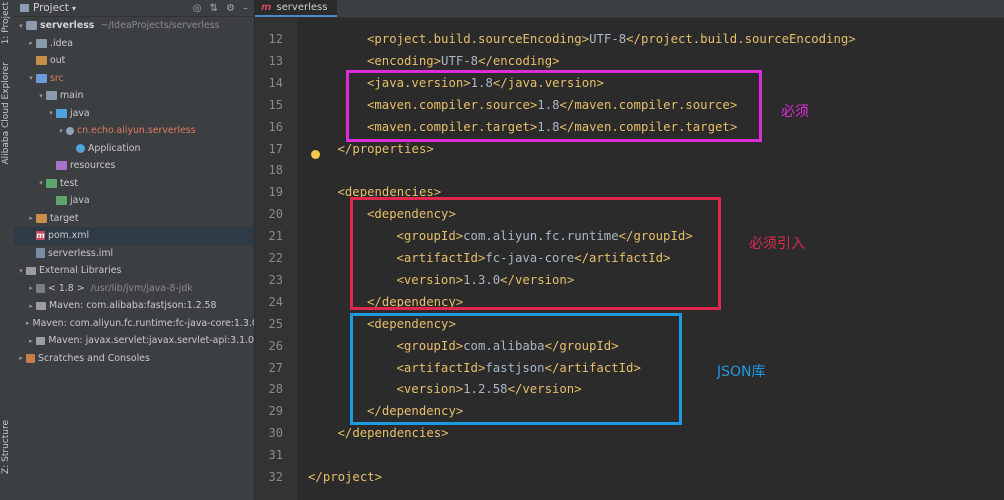 The width and height of the screenshot is (1004, 500). Describe the element at coordinates (7, 447) in the screenshot. I see `structure-tool-tab: Z: Structure` at that location.